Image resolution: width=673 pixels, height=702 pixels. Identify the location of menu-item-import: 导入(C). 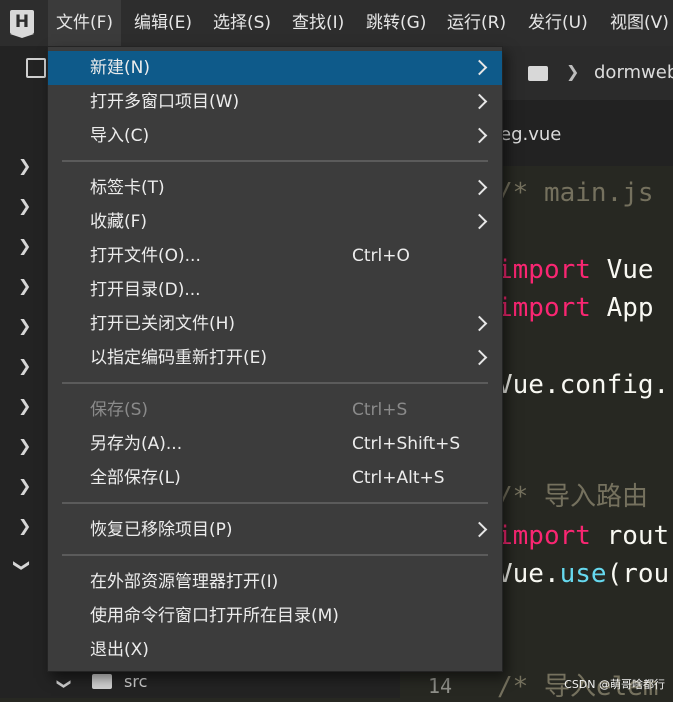
(275, 136).